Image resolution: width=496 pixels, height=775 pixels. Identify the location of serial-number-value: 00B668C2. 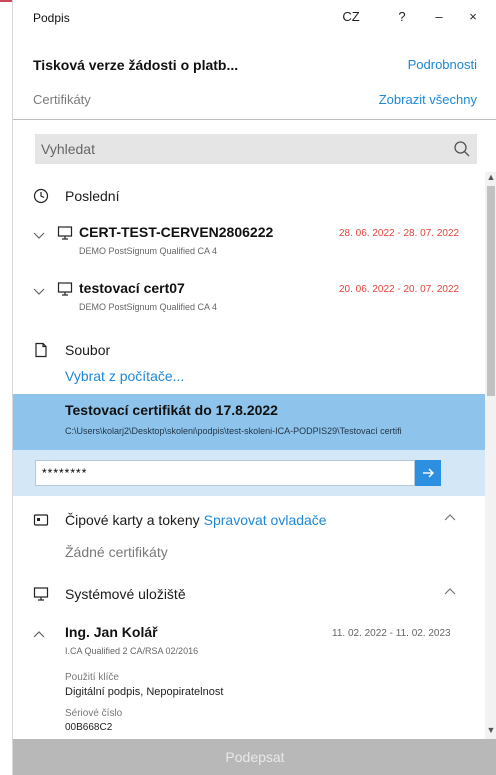
(89, 727).